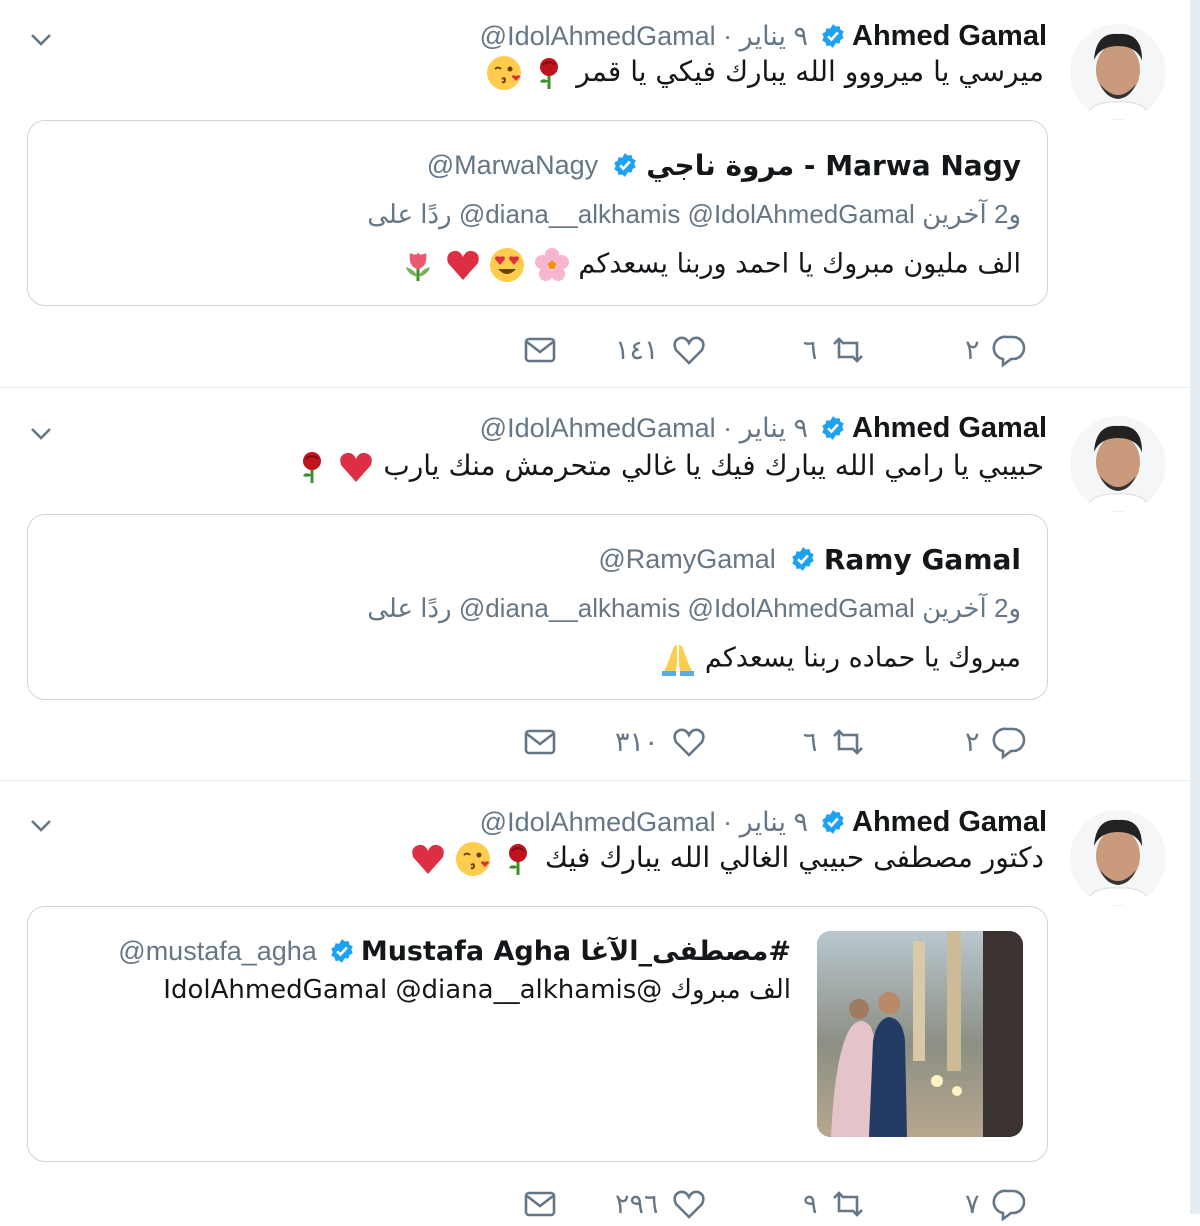 The image size is (1200, 1226). Describe the element at coordinates (810, 1204) in the screenshot. I see `retweet-count: ٩` at that location.